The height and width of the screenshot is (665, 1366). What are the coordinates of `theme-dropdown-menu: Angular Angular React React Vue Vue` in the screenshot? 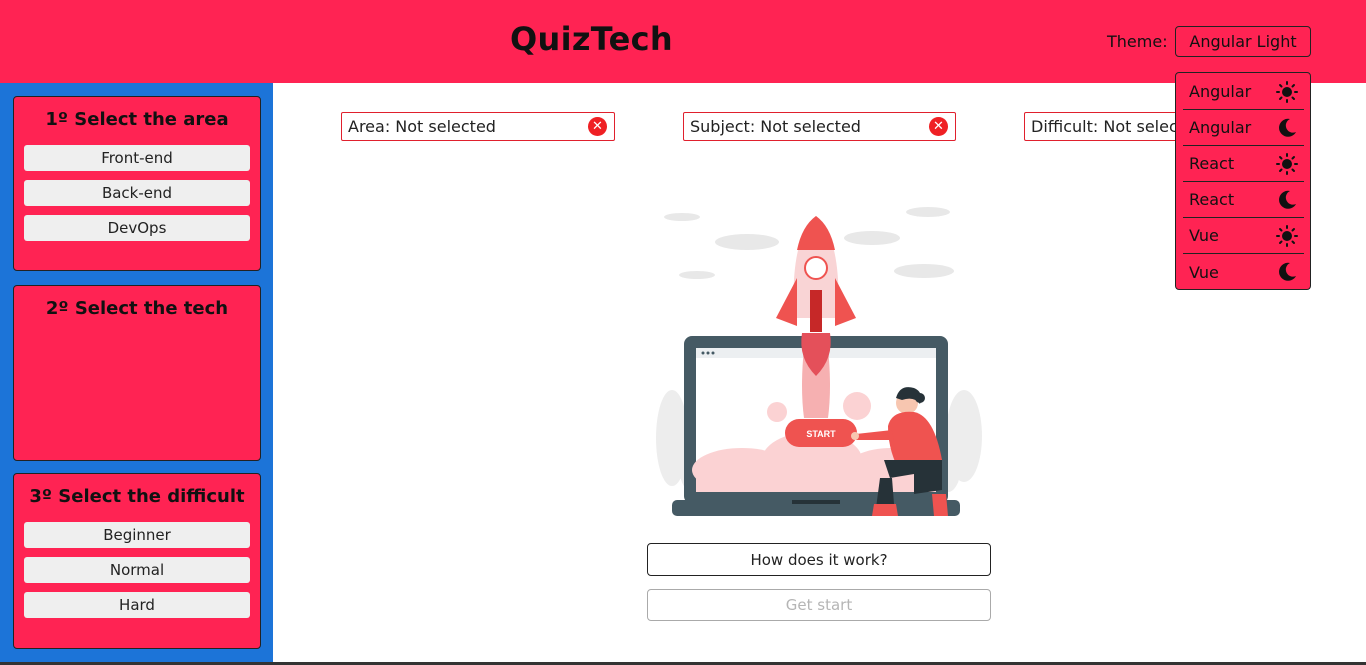 It's located at (1243, 181).